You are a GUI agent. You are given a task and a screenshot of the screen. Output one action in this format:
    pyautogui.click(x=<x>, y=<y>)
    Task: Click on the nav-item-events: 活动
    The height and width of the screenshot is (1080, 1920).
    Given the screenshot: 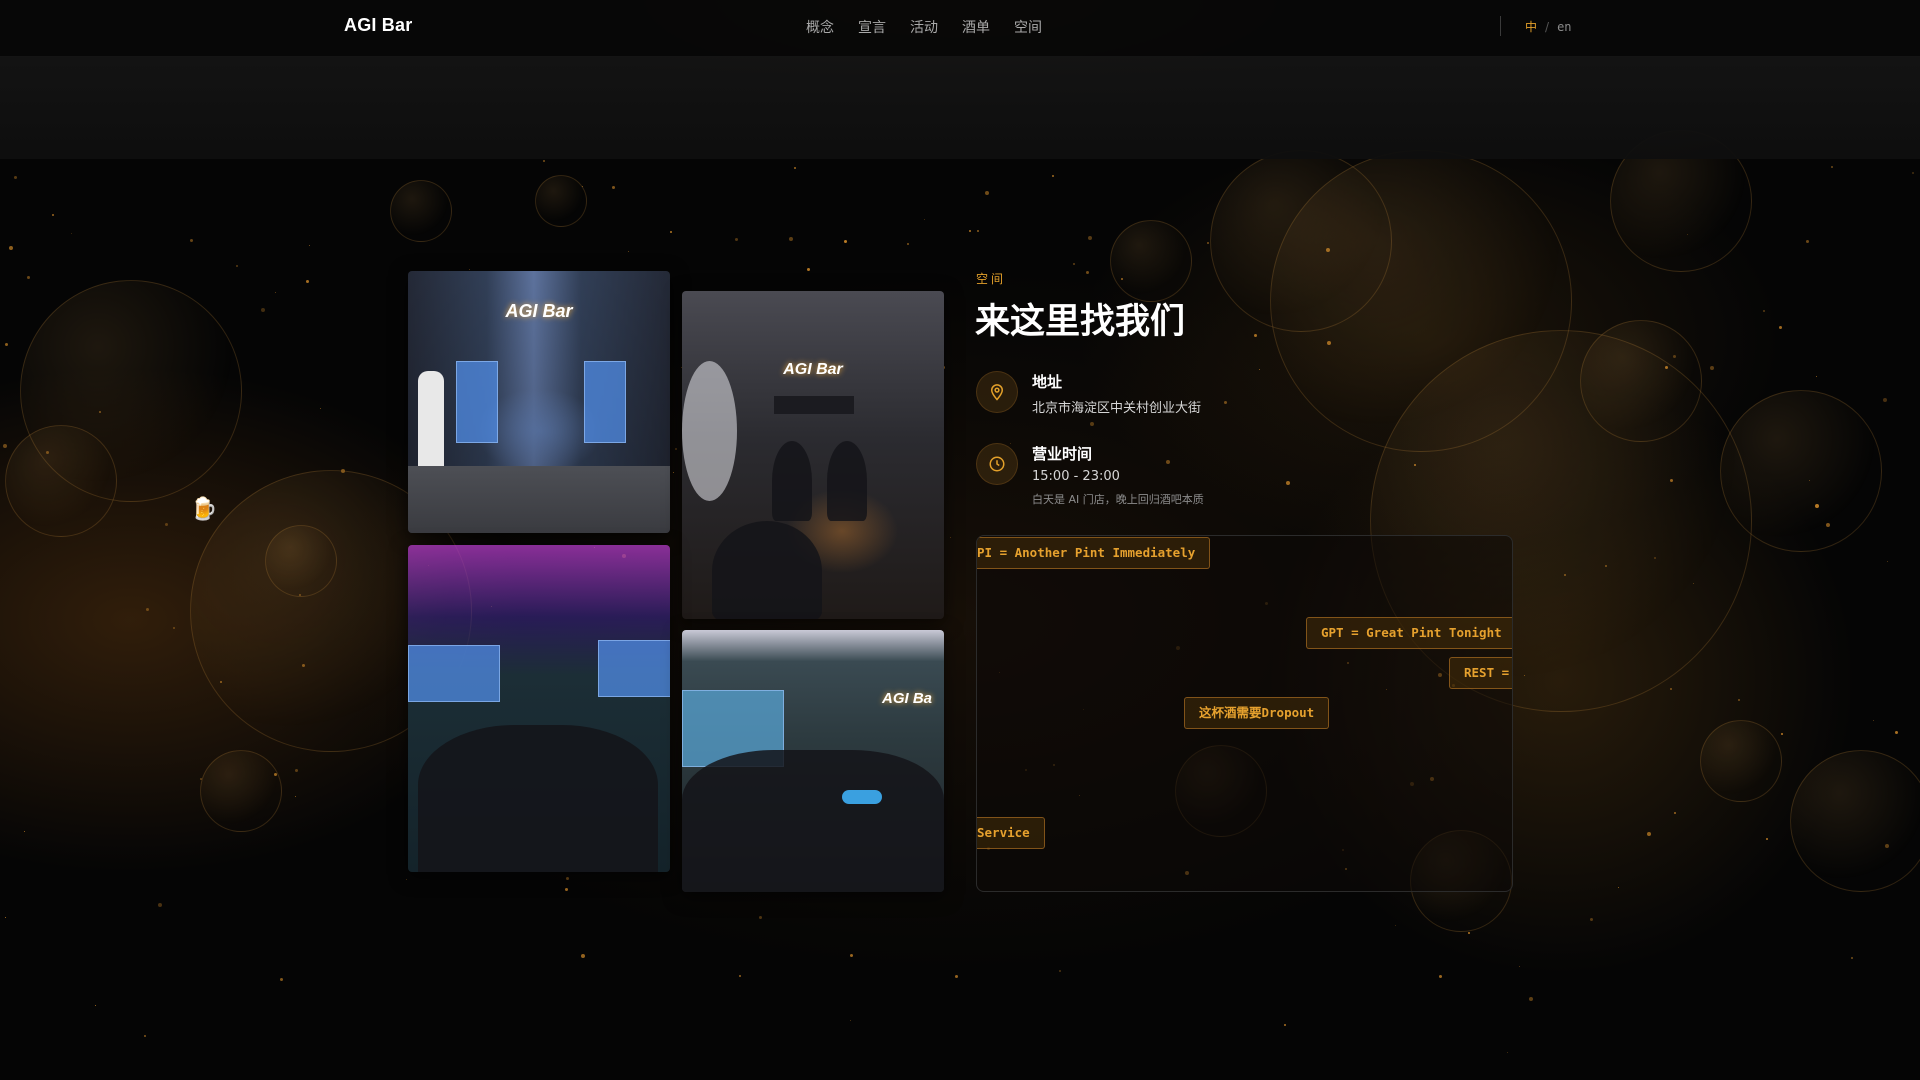 What is the action you would take?
    pyautogui.click(x=924, y=27)
    